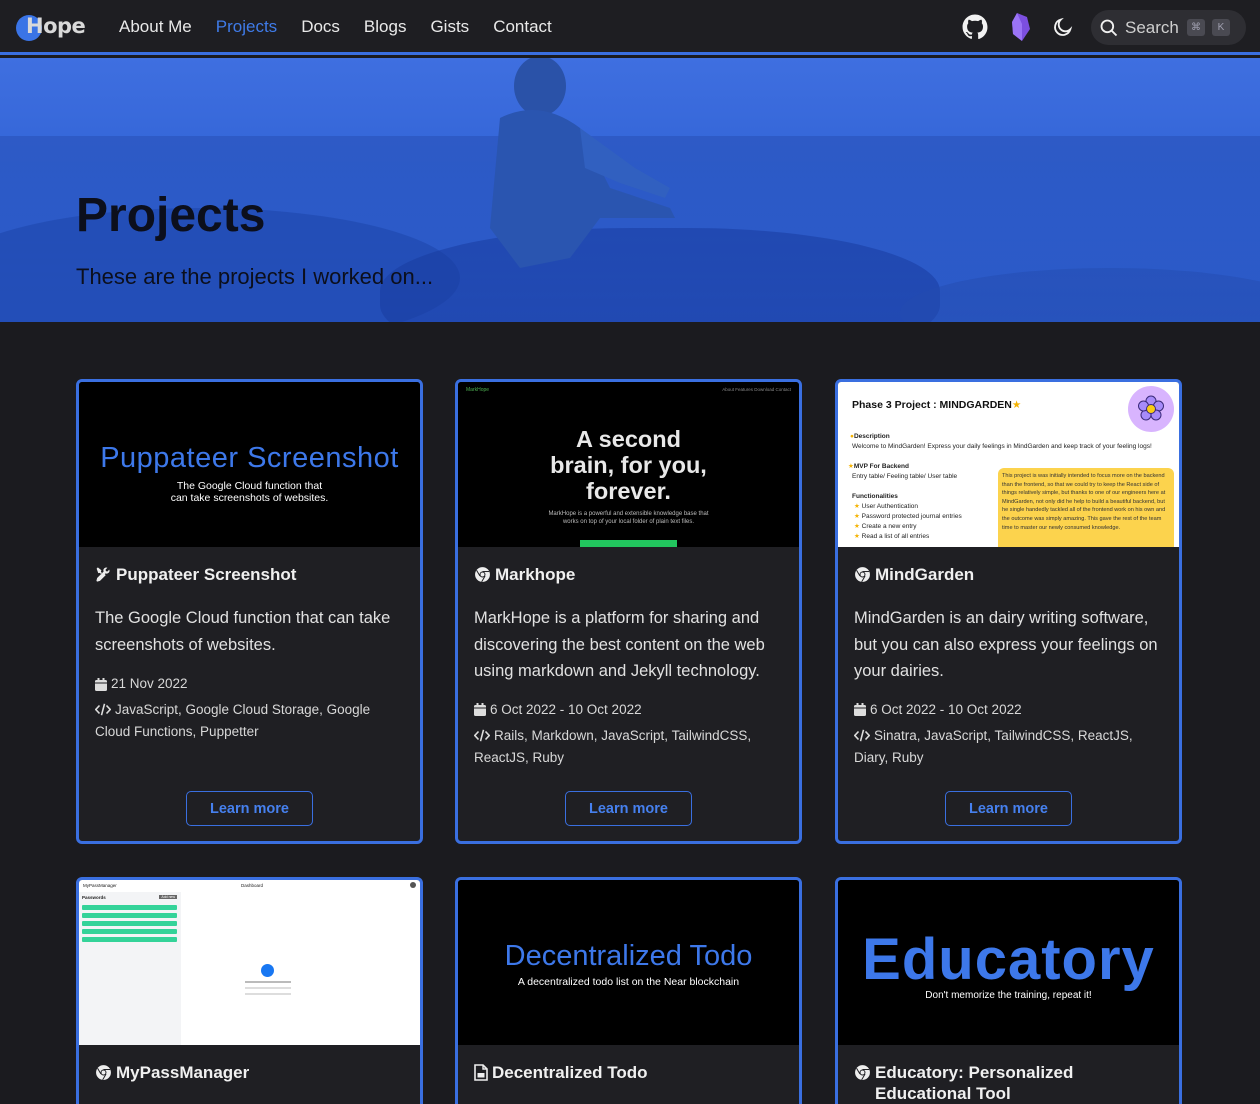 The width and height of the screenshot is (1260, 1104). I want to click on image-title: A second brain, for you, forever., so click(628, 465).